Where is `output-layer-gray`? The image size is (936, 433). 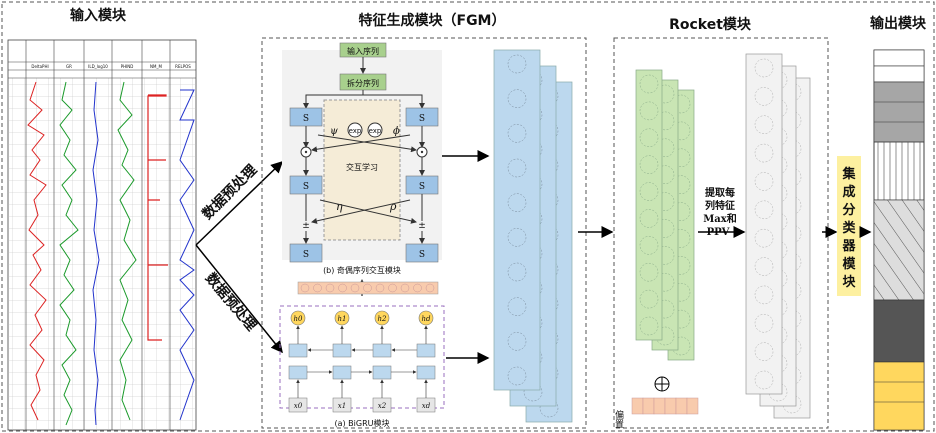 output-layer-gray is located at coordinates (899, 112).